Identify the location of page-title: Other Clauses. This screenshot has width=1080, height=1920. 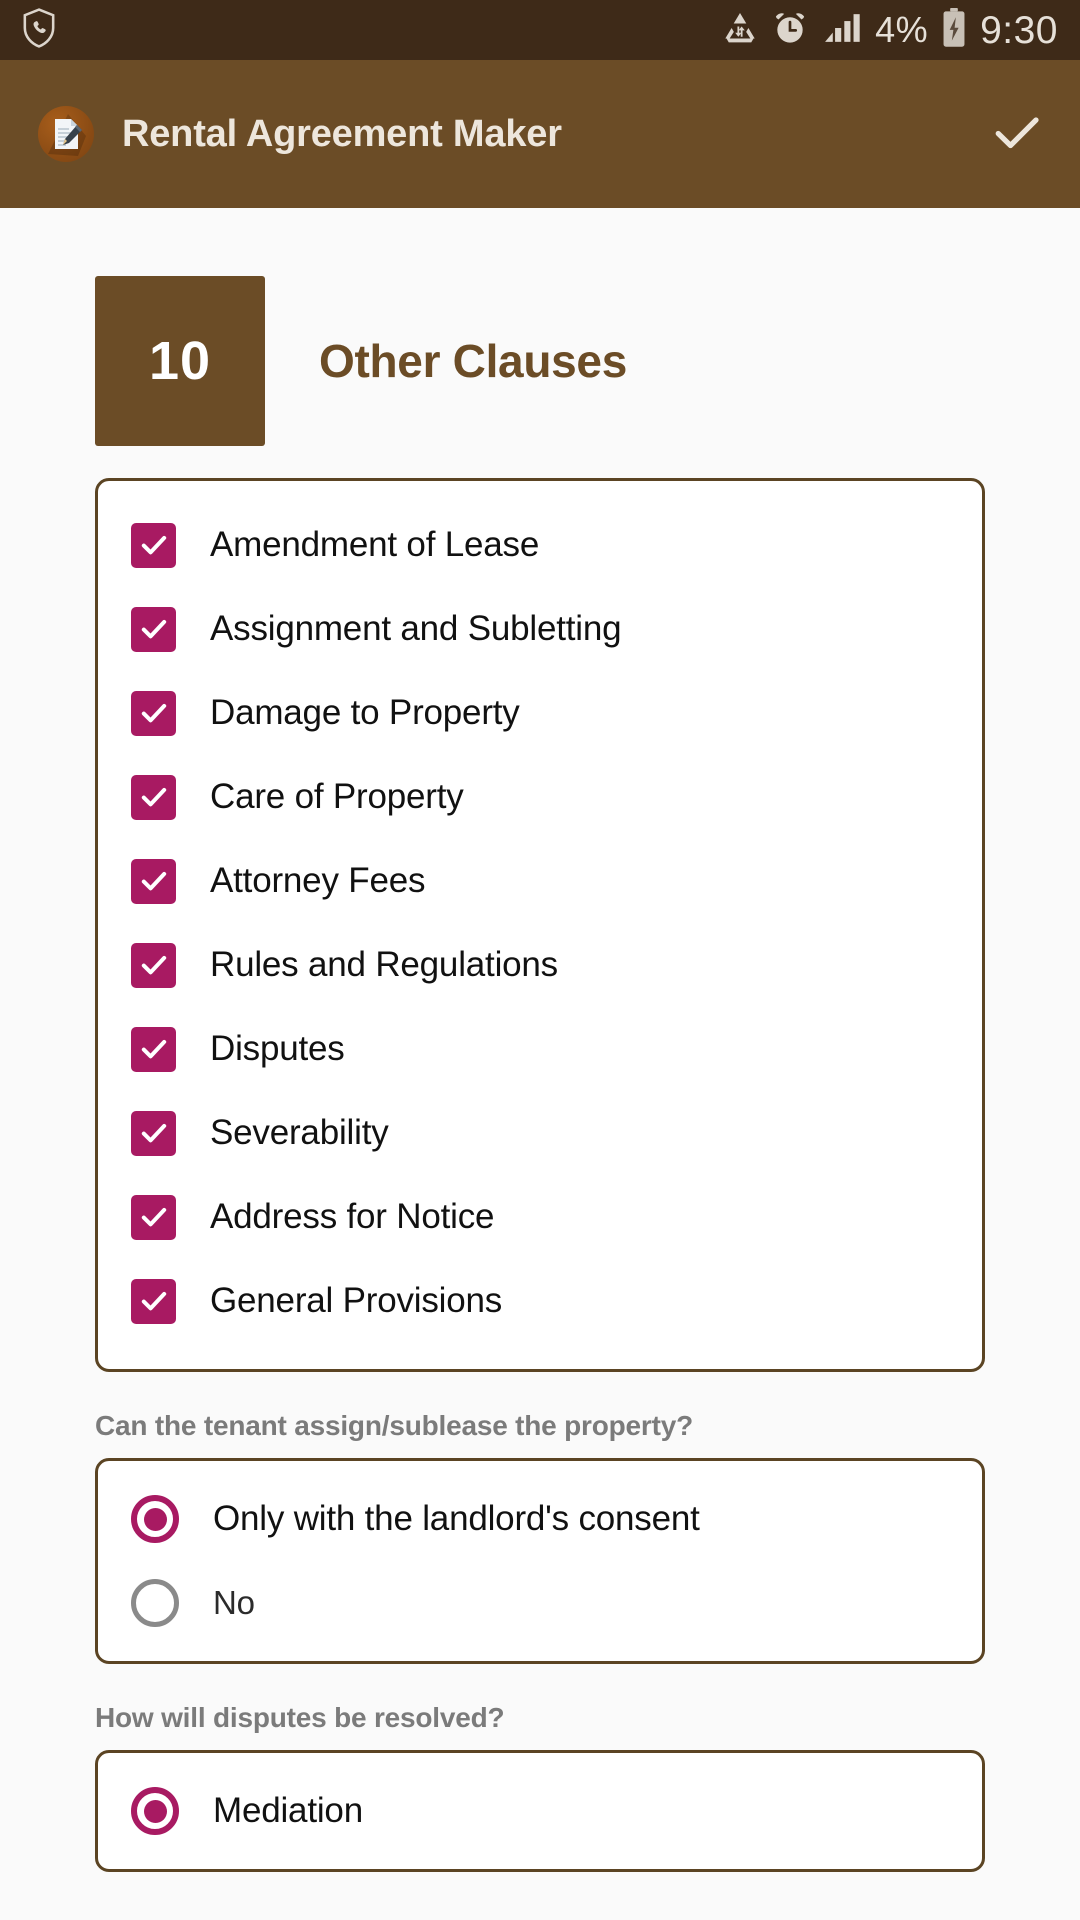
(473, 361).